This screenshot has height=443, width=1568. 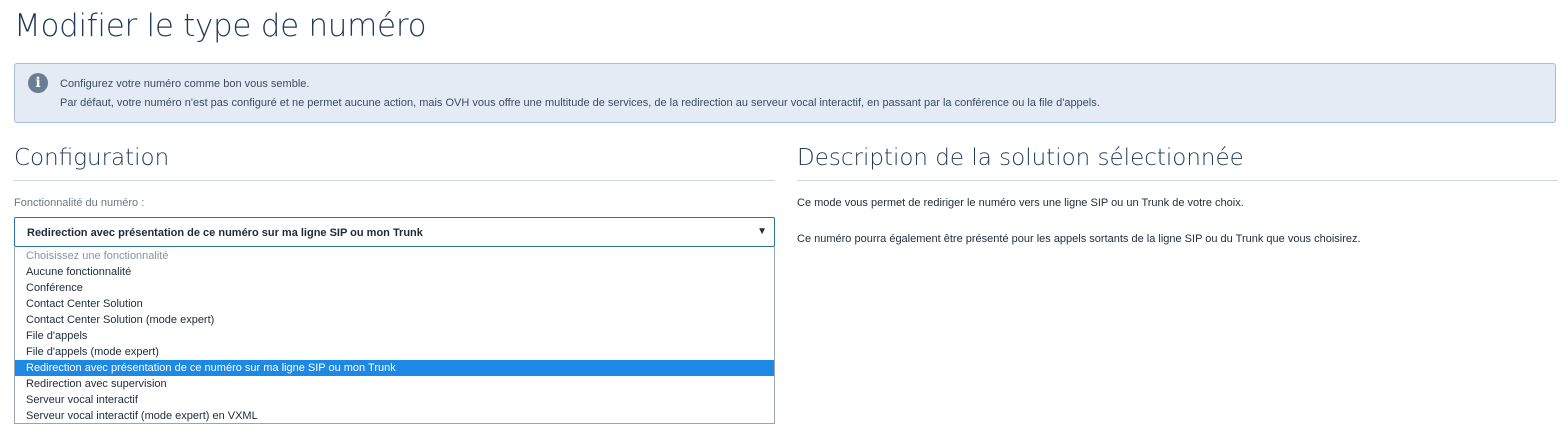 What do you see at coordinates (394, 288) in the screenshot?
I see `dropdown-option: Conférence` at bounding box center [394, 288].